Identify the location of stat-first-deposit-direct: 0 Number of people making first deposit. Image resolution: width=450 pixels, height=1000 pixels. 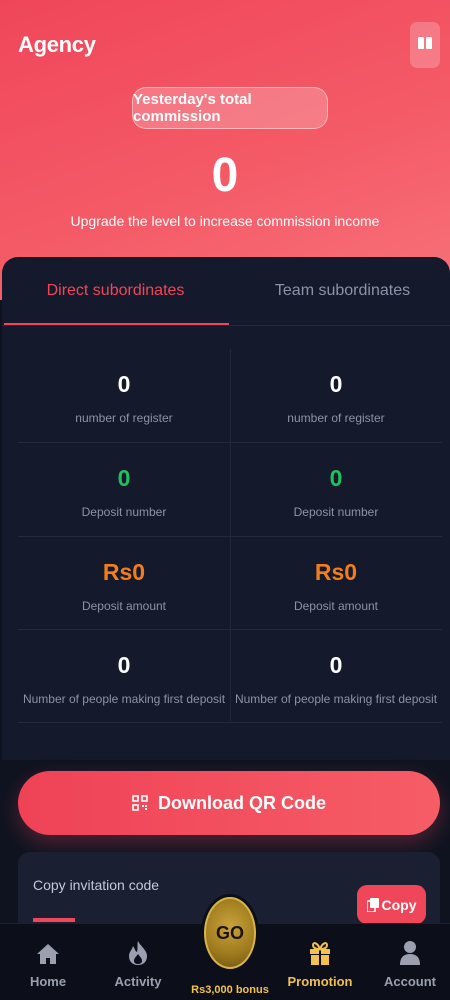
(124, 676).